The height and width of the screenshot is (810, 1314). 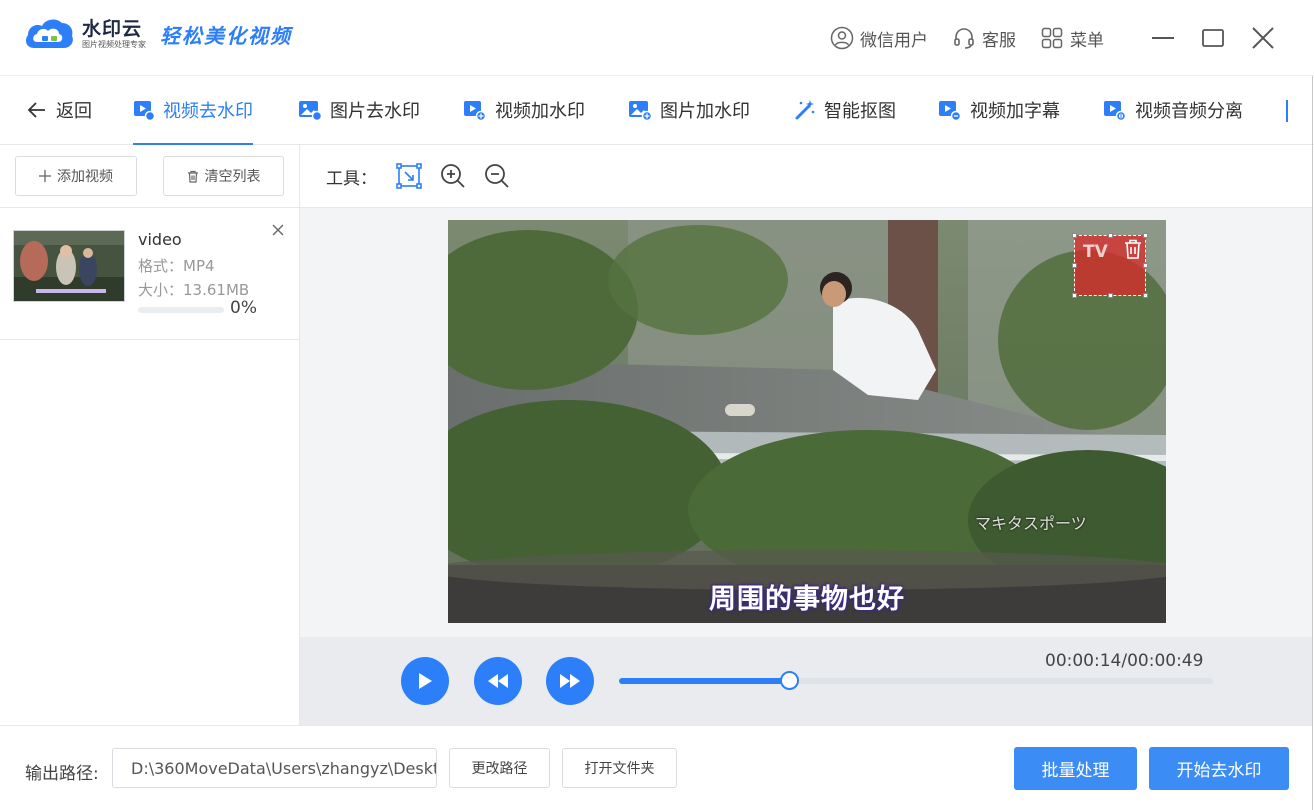 I want to click on tool-row: 工具：, so click(x=806, y=176).